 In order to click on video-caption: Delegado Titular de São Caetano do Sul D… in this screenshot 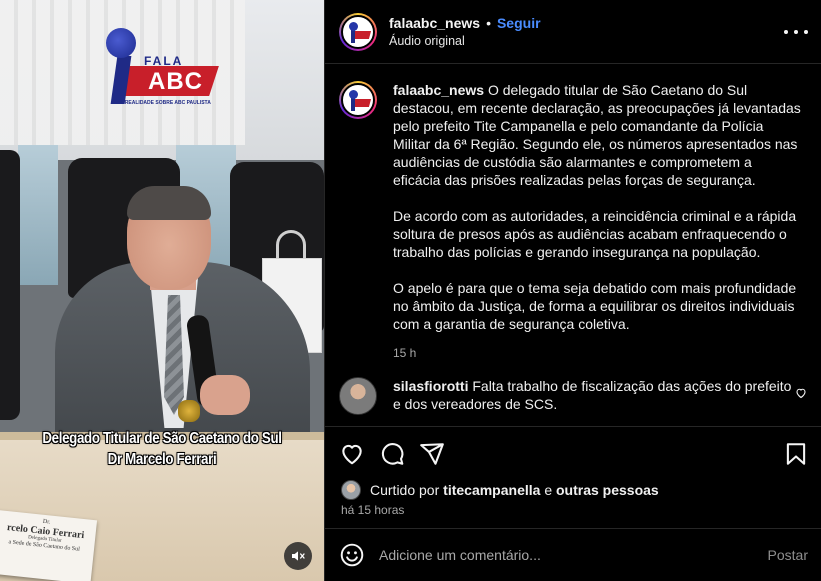, I will do `click(162, 449)`.